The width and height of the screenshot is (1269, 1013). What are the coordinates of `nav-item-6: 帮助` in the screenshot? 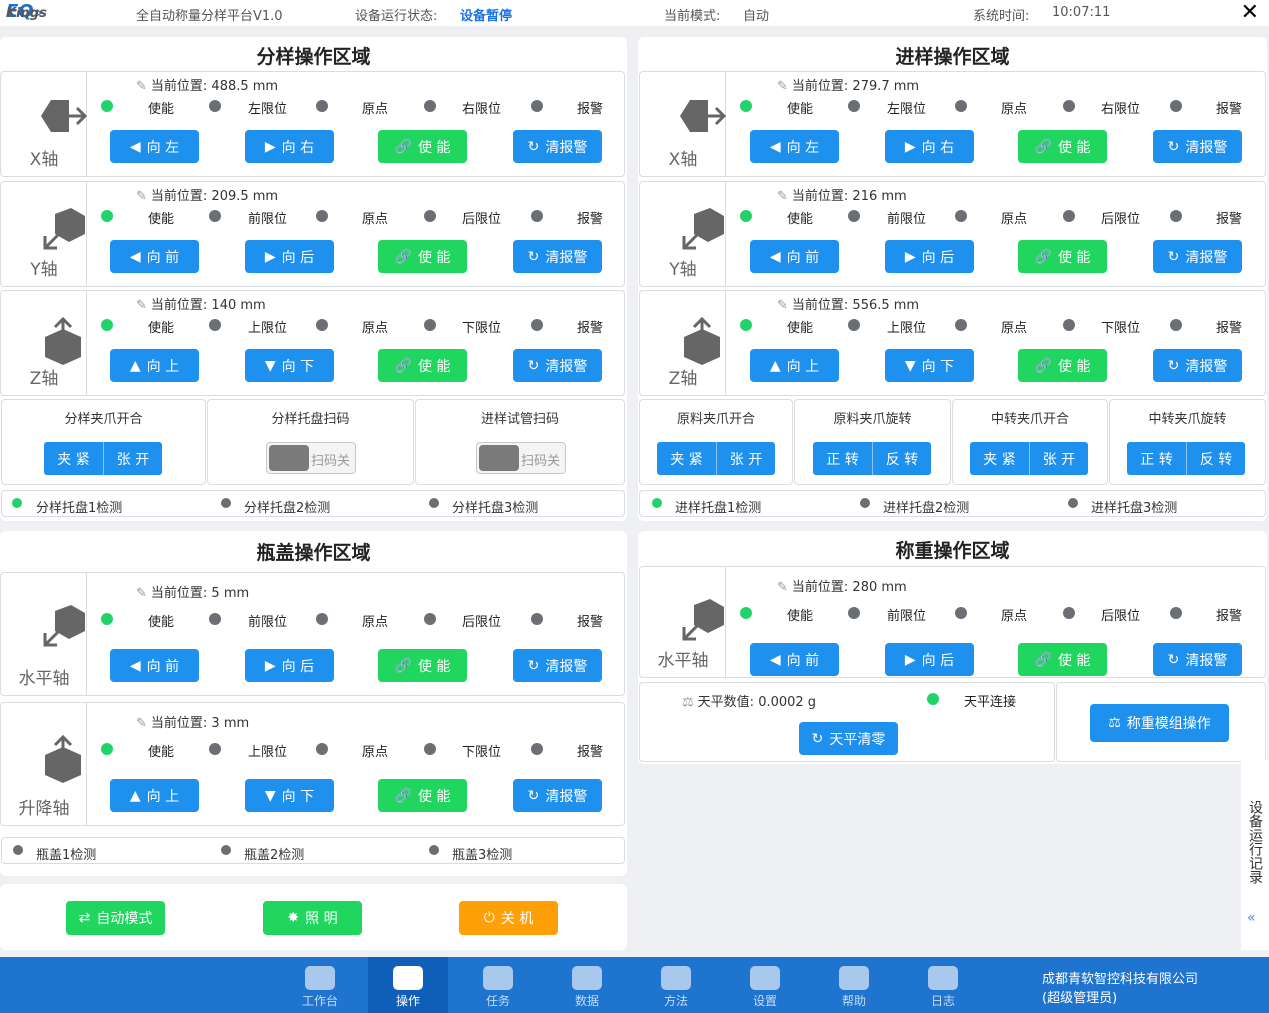 It's located at (854, 985).